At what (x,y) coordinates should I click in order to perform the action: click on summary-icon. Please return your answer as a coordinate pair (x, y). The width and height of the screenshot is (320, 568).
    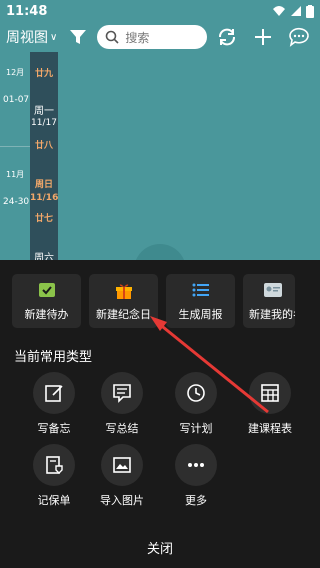
    Looking at the image, I should click on (122, 393).